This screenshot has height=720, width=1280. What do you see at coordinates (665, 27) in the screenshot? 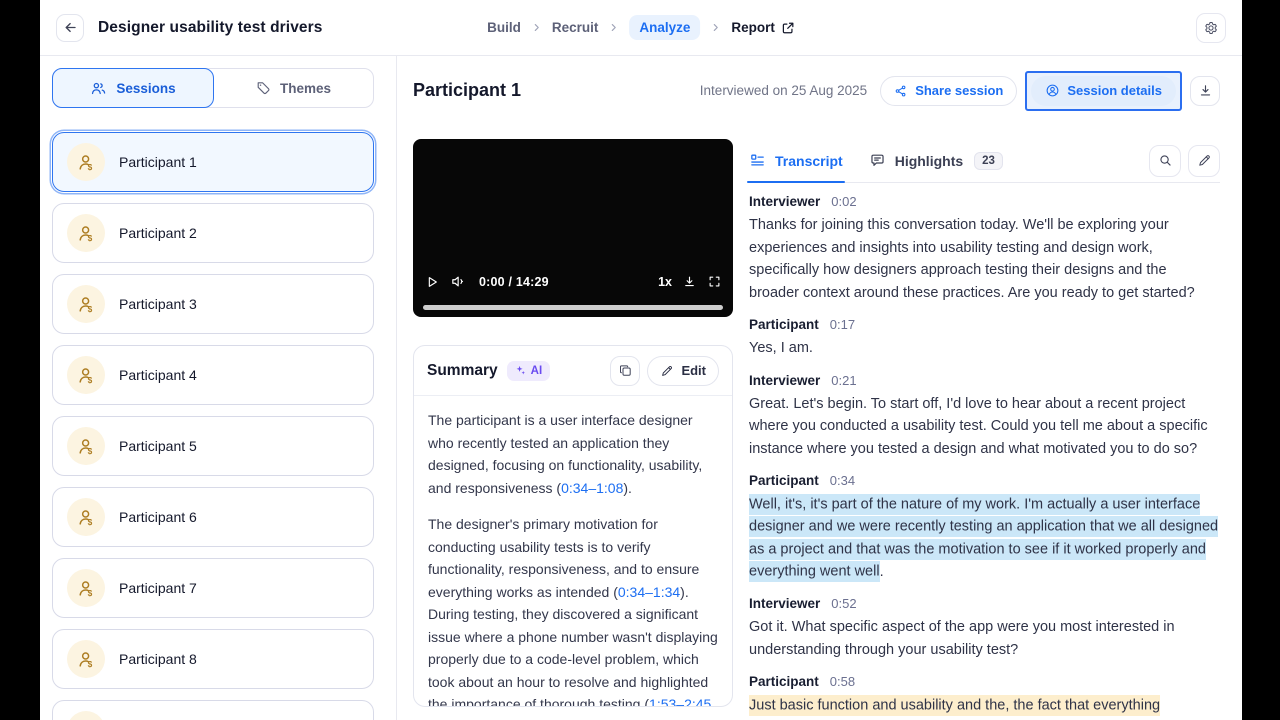
I see `breadcrumb-analyze-active: Analyze` at bounding box center [665, 27].